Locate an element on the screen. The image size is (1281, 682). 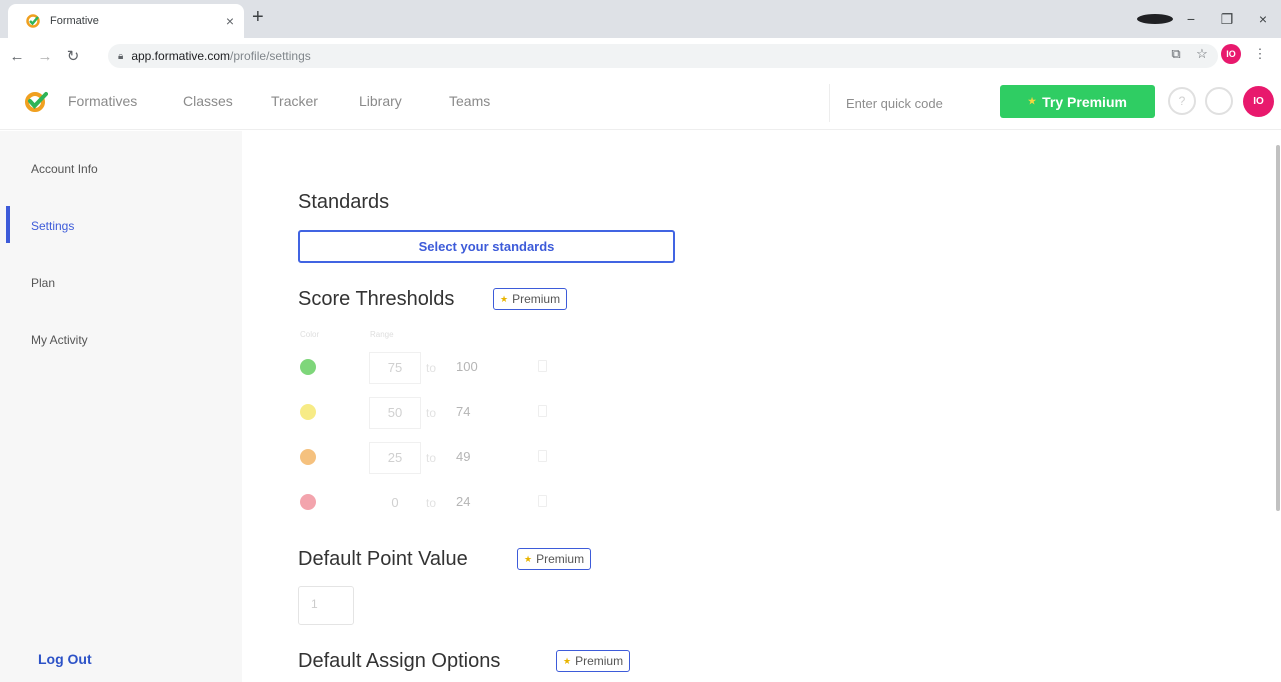
threshold-row: 25 to 49 is located at coordinates (428, 457).